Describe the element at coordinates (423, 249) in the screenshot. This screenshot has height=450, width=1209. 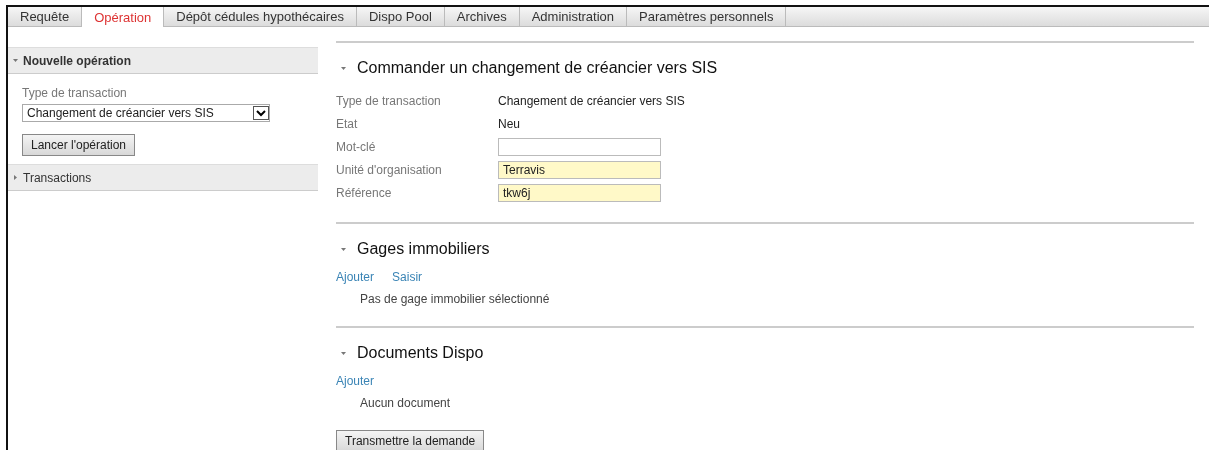
I see `section-title: Gages immobiliers` at that location.